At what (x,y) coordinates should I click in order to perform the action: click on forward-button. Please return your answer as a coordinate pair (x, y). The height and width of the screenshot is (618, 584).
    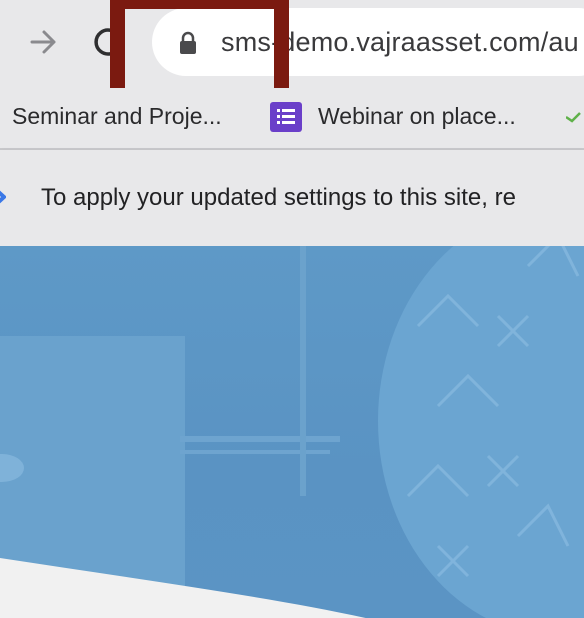
    Looking at the image, I should click on (44, 42).